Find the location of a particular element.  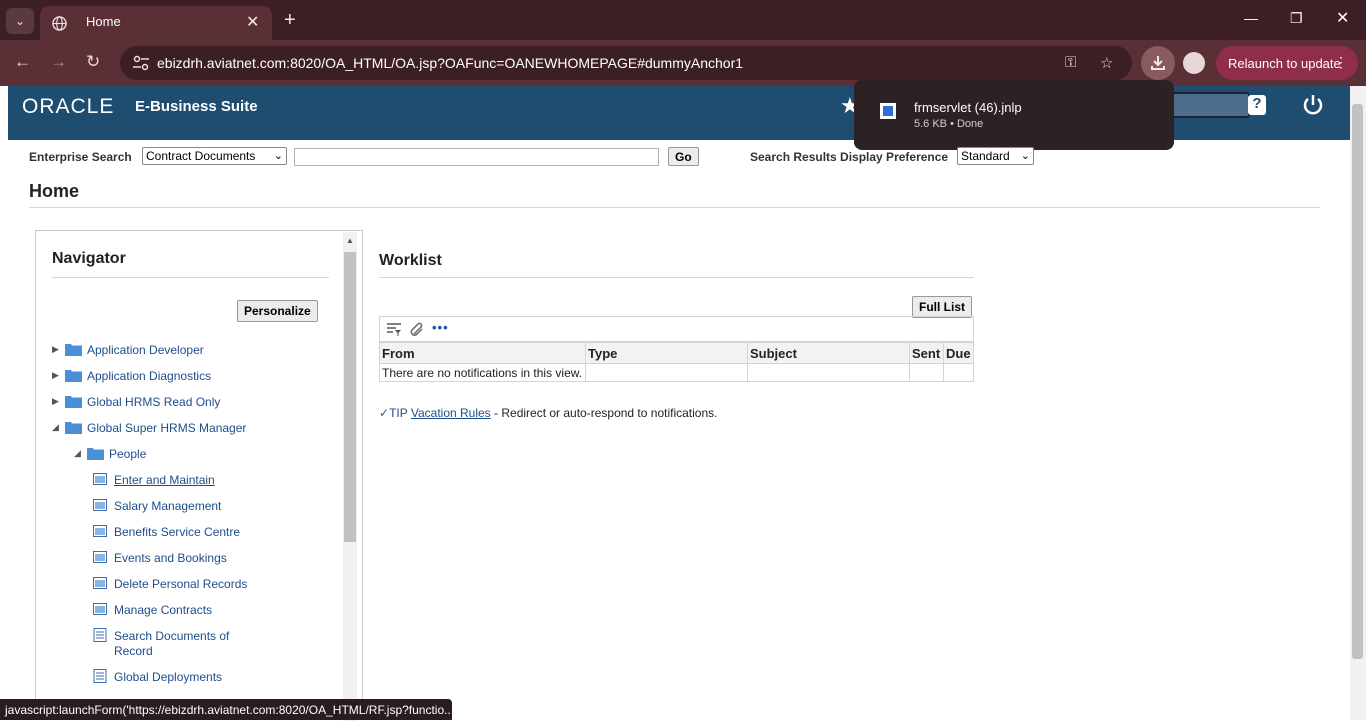

worklist-title: Worklist is located at coordinates (410, 260).